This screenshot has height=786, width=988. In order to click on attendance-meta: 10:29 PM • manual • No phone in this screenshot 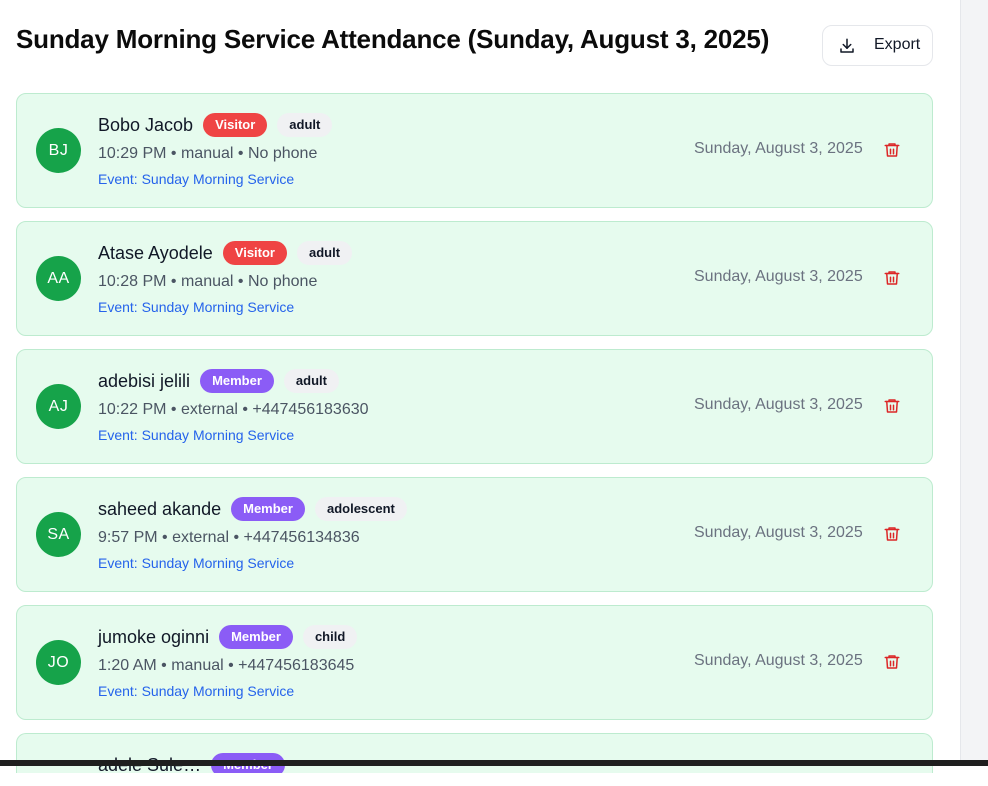, I will do `click(208, 153)`.